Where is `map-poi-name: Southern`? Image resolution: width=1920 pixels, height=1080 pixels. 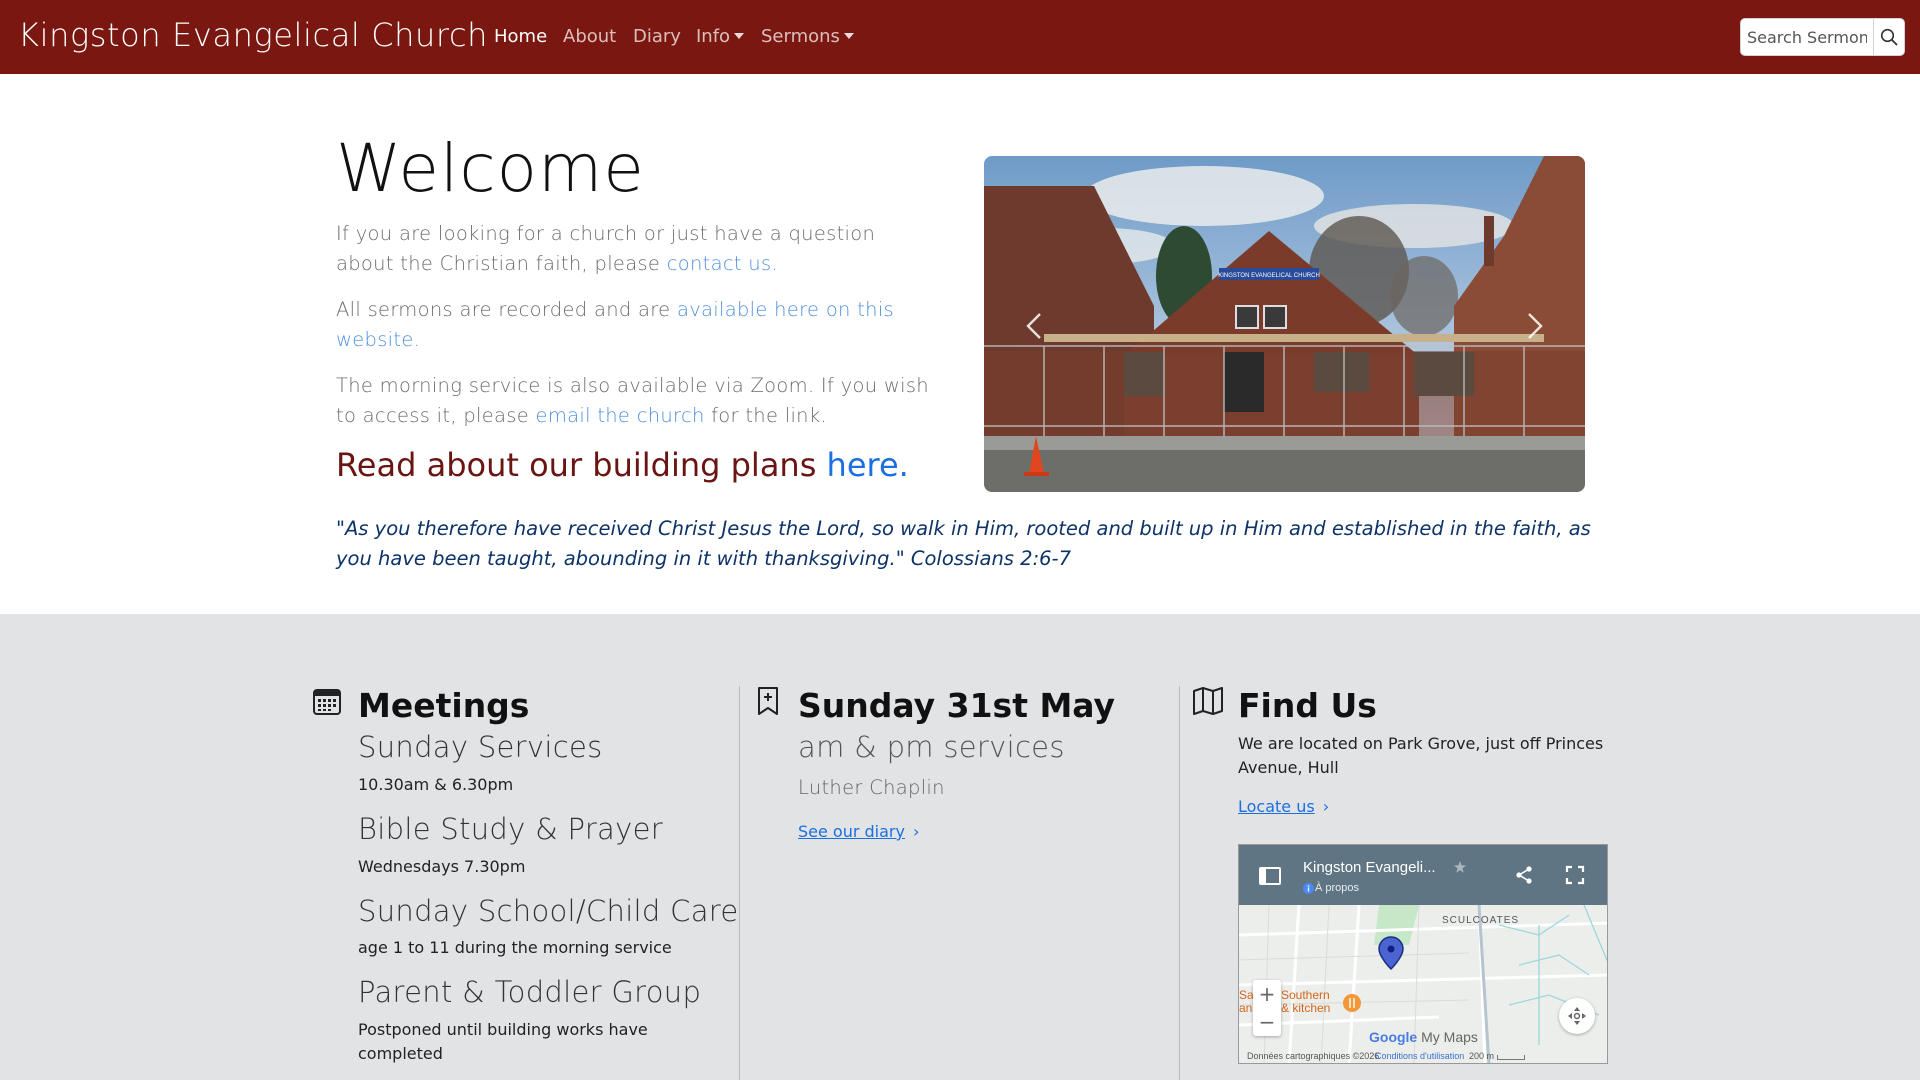 map-poi-name: Southern is located at coordinates (1305, 995).